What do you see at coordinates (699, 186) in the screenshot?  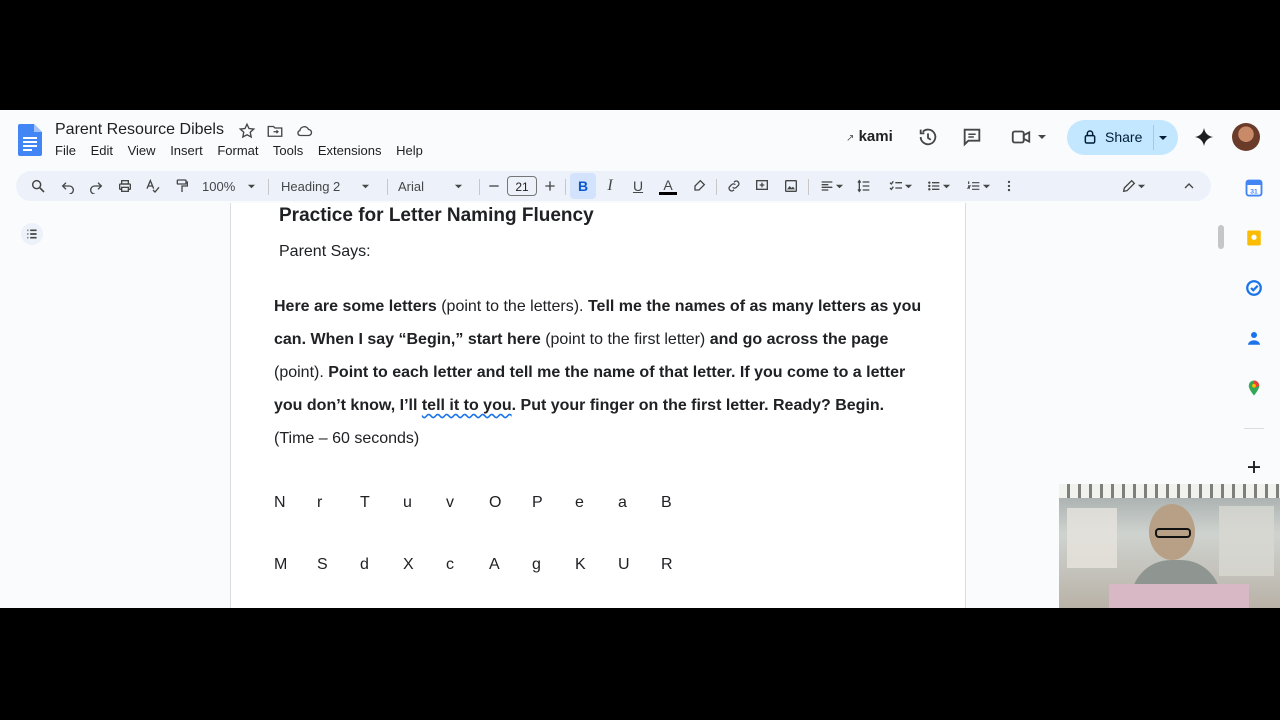 I see `highlight-color-icon` at bounding box center [699, 186].